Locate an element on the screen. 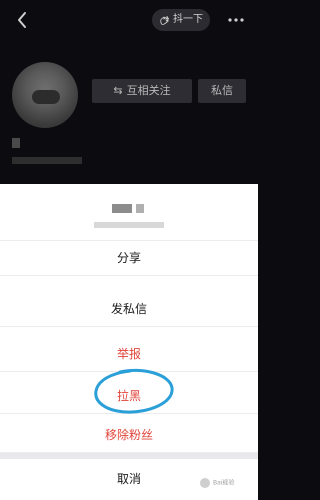 The image size is (320, 500). blurred-username is located at coordinates (16, 143).